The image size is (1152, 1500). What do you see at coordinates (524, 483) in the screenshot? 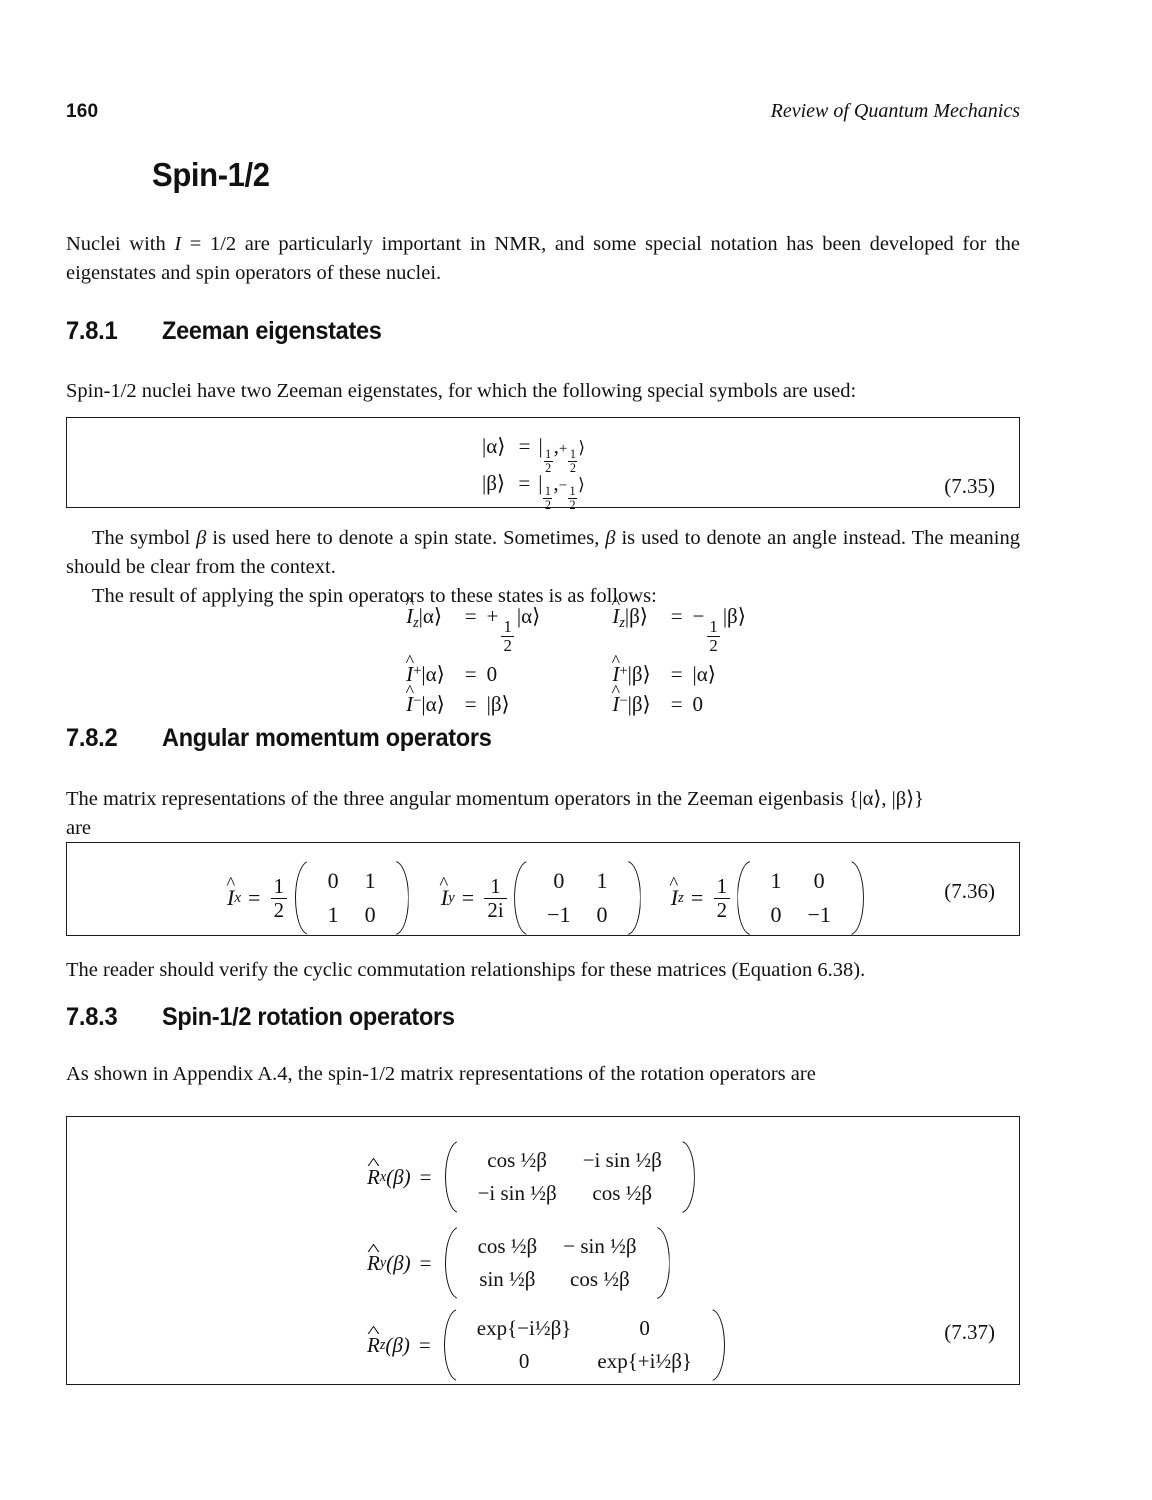
I see `equals-sign-2: =` at bounding box center [524, 483].